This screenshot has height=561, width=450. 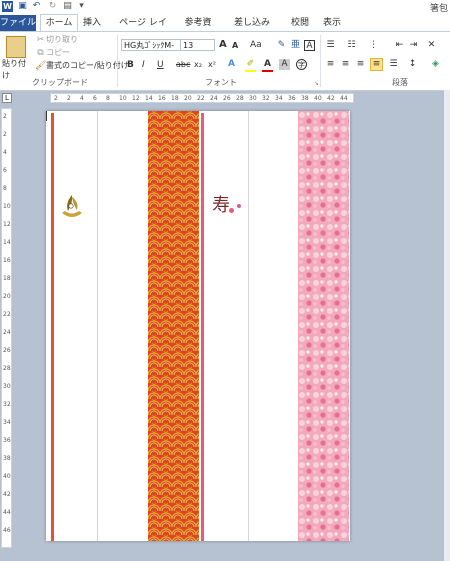 What do you see at coordinates (438, 9) in the screenshot?
I see `document-title: 箸包` at bounding box center [438, 9].